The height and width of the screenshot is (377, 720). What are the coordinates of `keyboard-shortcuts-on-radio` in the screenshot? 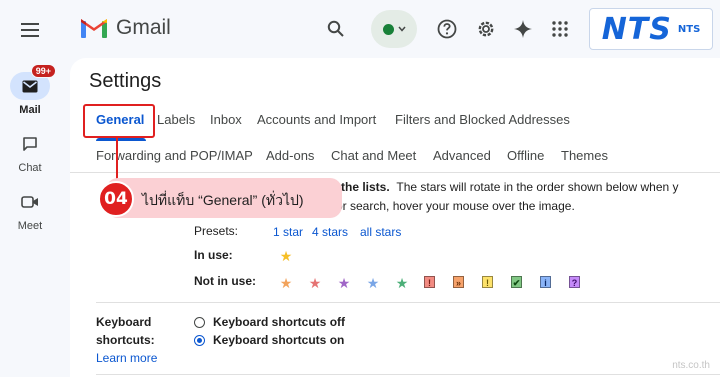 It's located at (199, 340).